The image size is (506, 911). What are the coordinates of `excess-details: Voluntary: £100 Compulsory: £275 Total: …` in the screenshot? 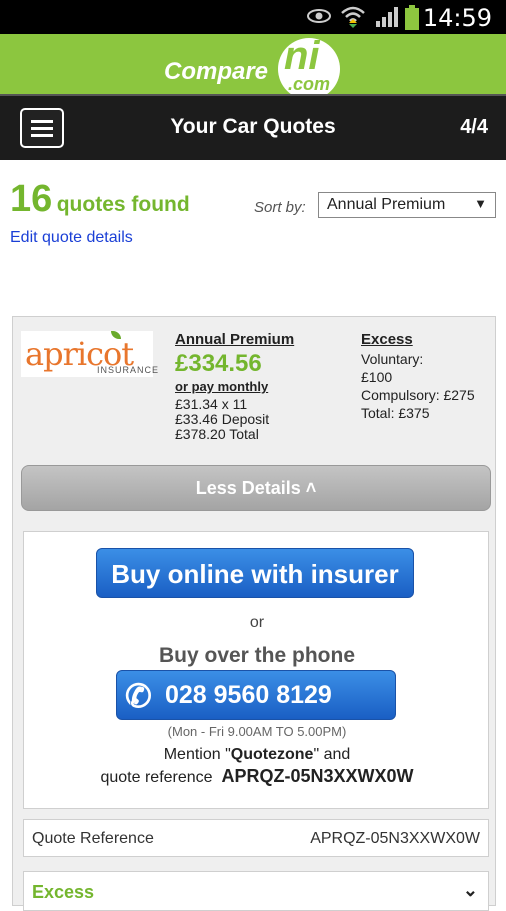 It's located at (418, 386).